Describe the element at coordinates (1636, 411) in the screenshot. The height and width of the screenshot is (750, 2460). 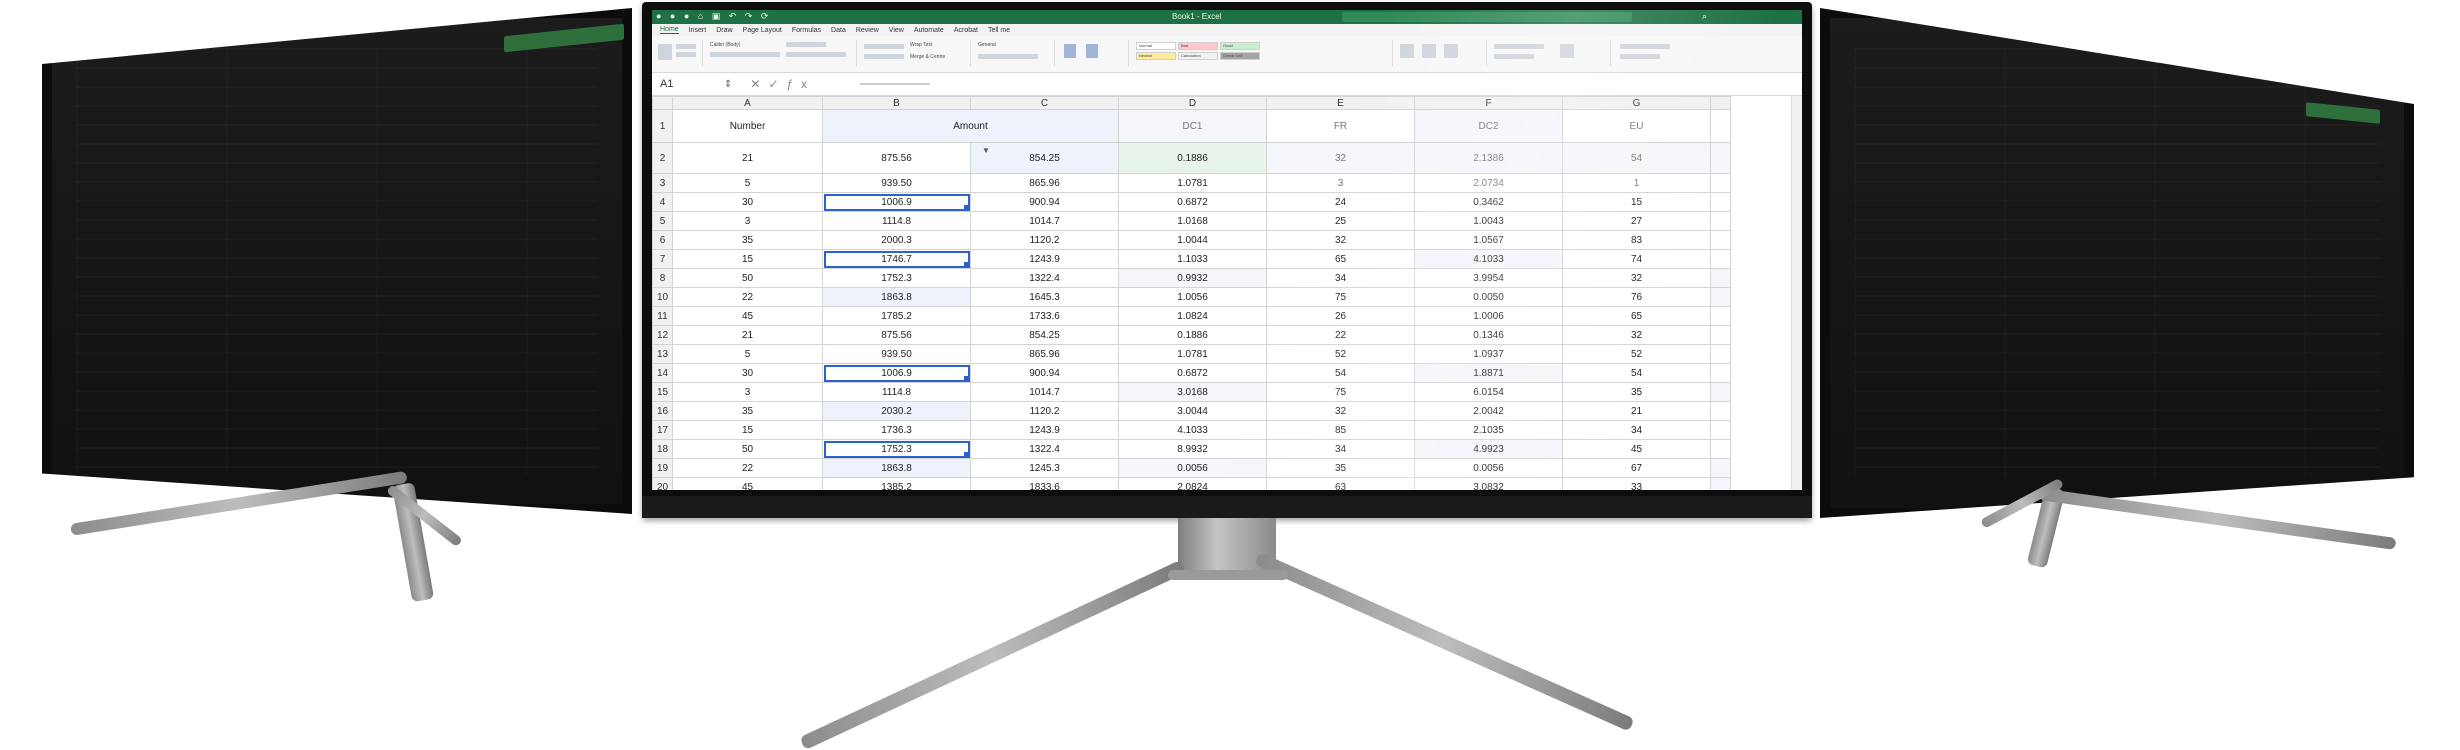
I see `grid-cell: 21` at that location.